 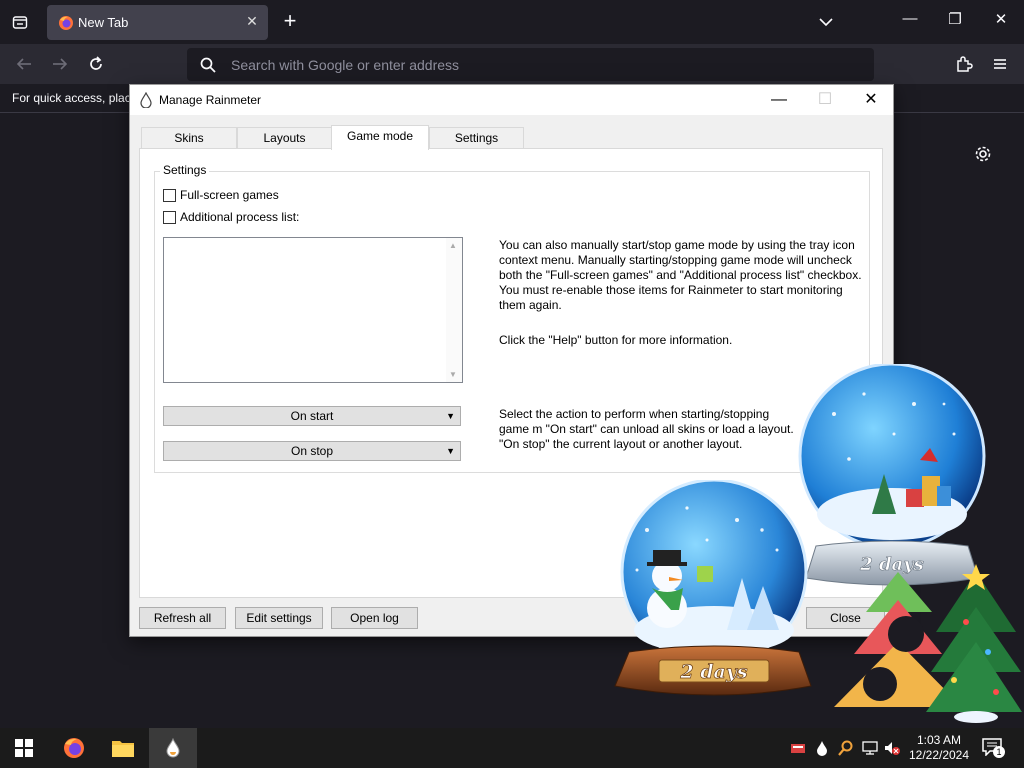 I want to click on additional-process-checkbox, so click(x=169, y=217).